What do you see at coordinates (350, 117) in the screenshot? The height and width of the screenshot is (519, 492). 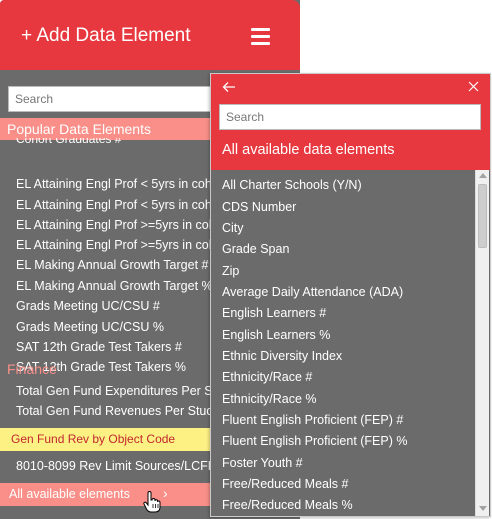 I see `popup-search-input` at bounding box center [350, 117].